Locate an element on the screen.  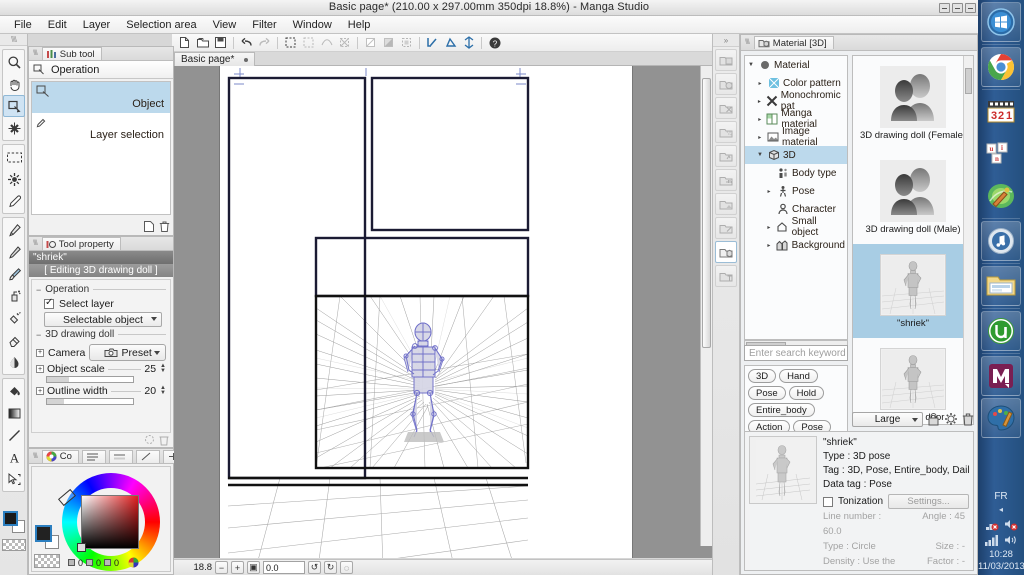
select-all-icon is located at coordinates (290, 43).